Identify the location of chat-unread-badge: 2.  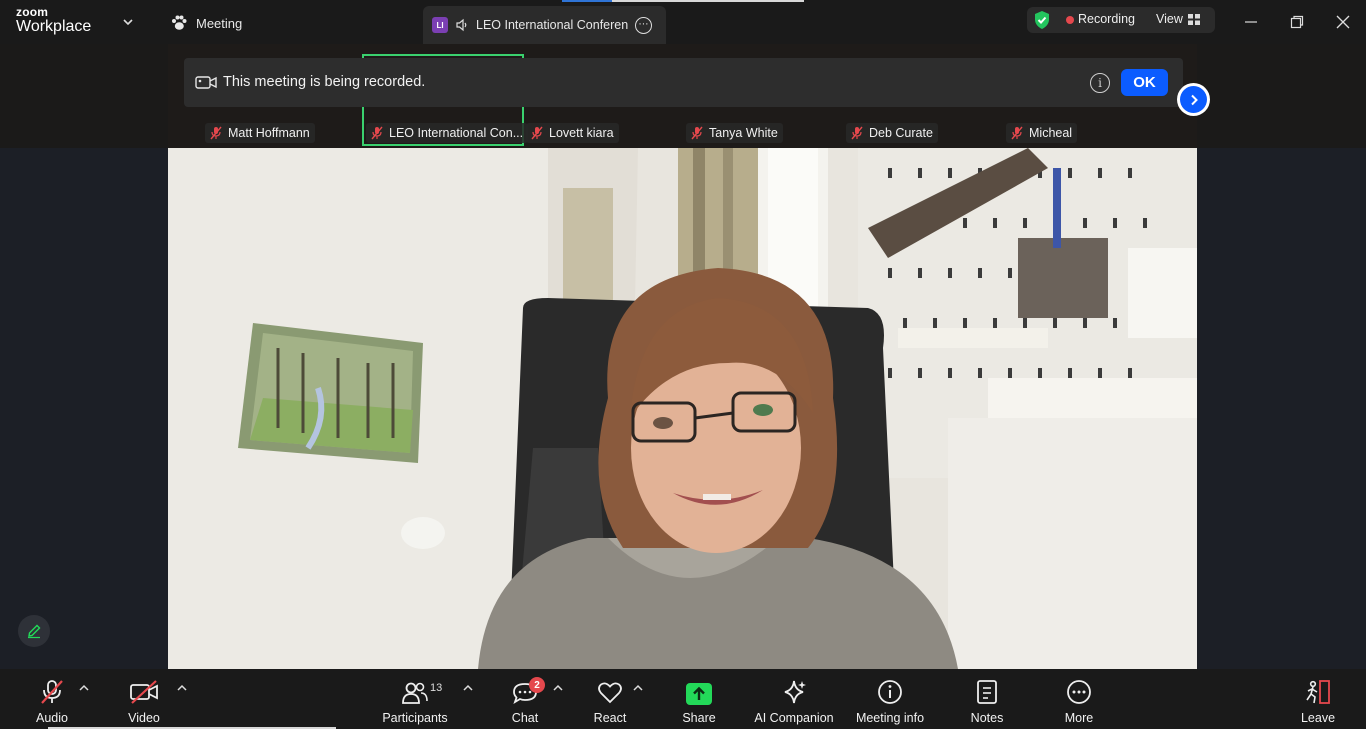
(537, 685).